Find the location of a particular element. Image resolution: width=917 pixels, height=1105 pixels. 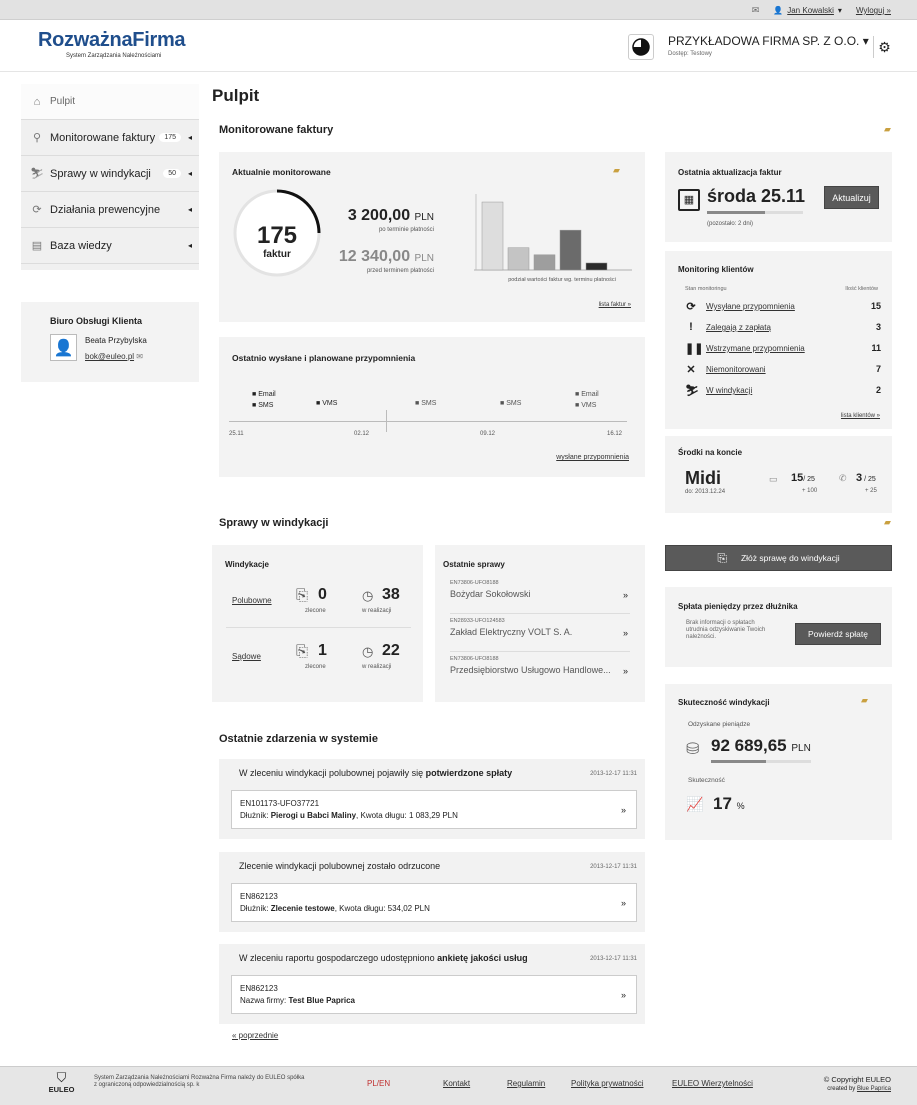

amicable-ordered: 0 is located at coordinates (322, 594).